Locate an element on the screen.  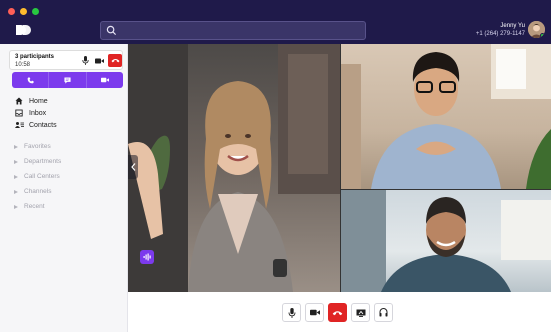
active-call-card: 3 participants 10:58 is located at coordinates (66, 60).